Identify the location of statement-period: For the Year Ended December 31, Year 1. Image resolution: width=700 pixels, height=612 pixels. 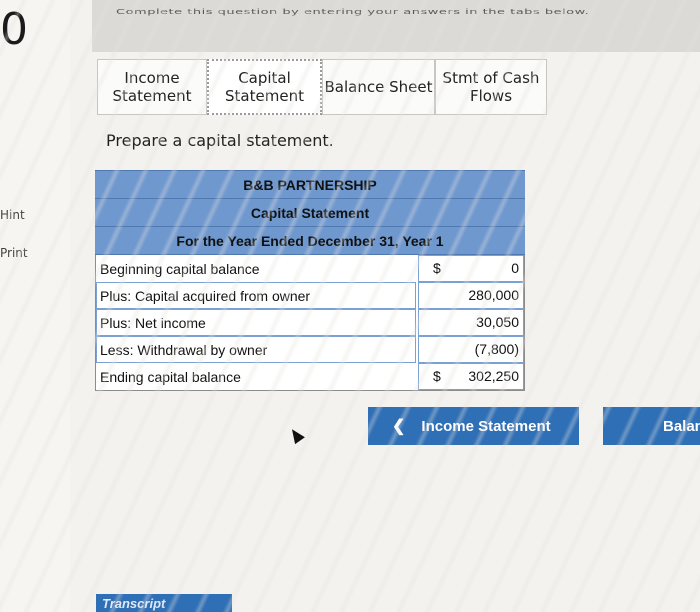
(310, 241).